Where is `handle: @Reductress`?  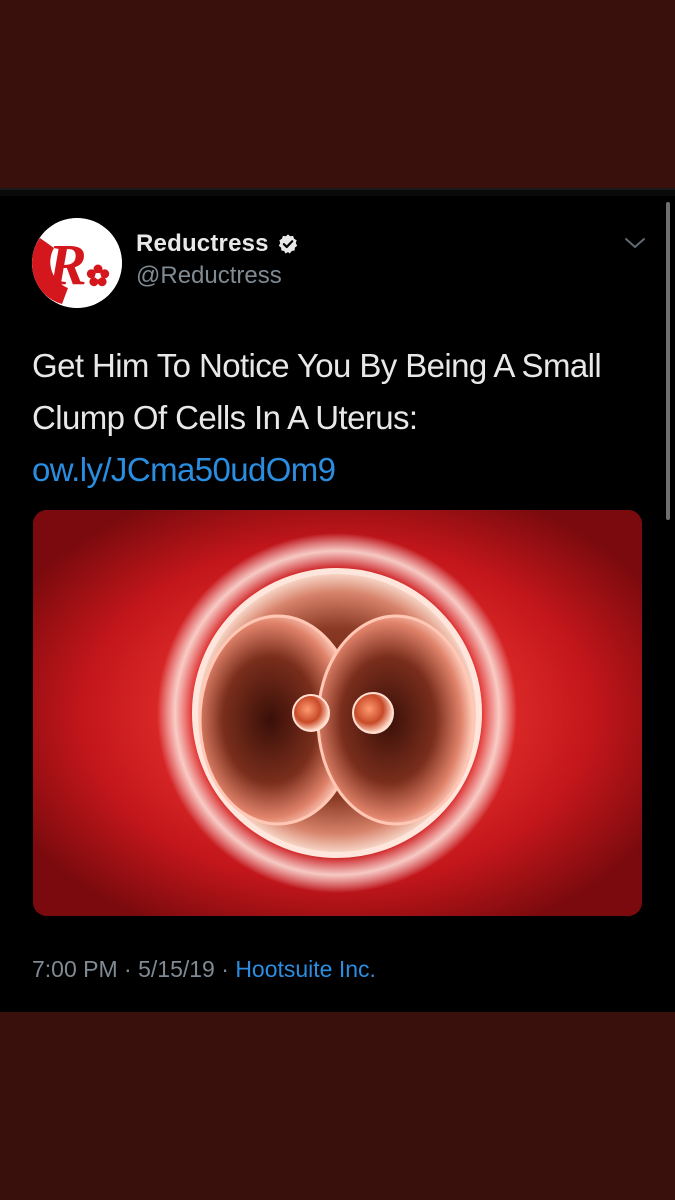 handle: @Reductress is located at coordinates (209, 276).